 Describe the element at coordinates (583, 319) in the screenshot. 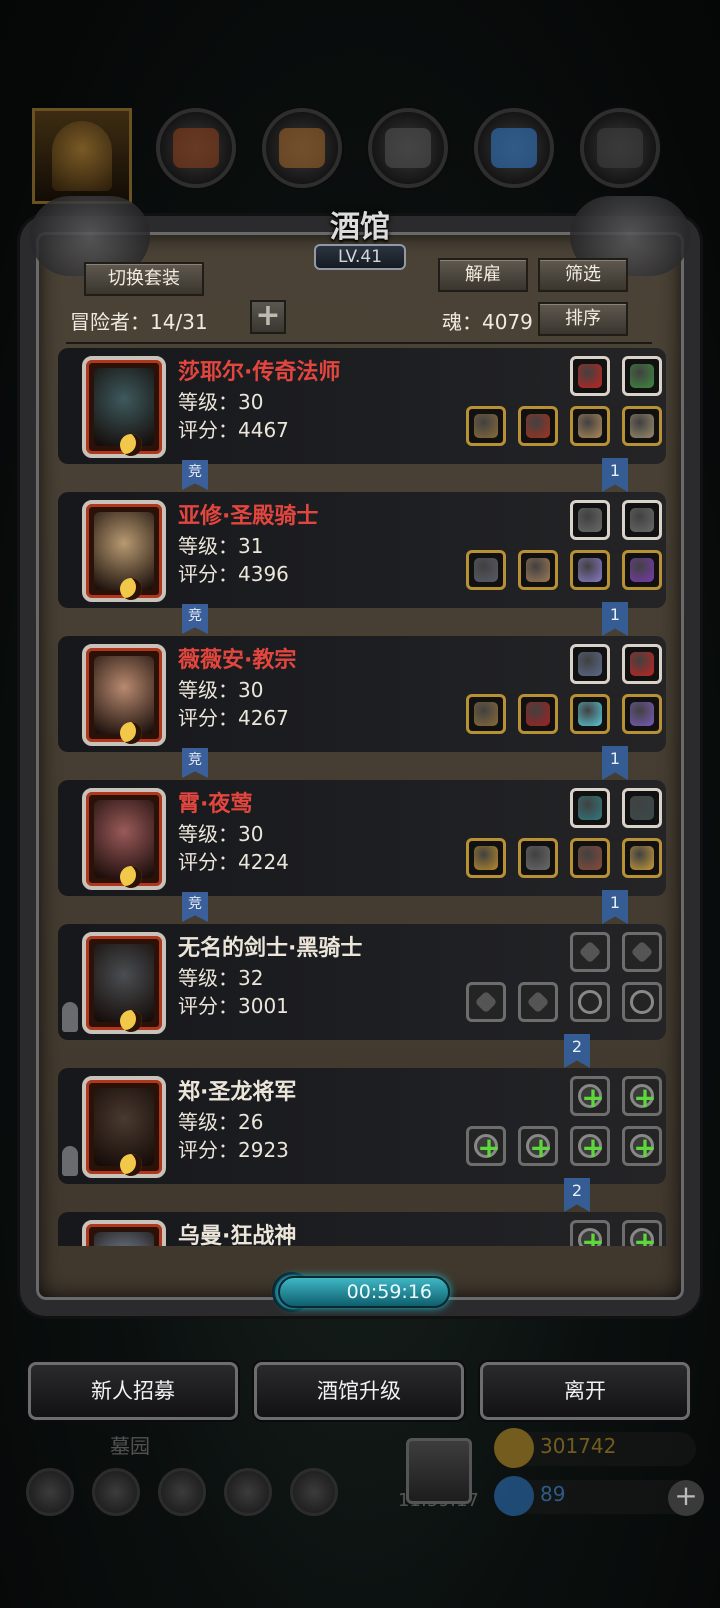

I see `sort-button: 排序` at that location.